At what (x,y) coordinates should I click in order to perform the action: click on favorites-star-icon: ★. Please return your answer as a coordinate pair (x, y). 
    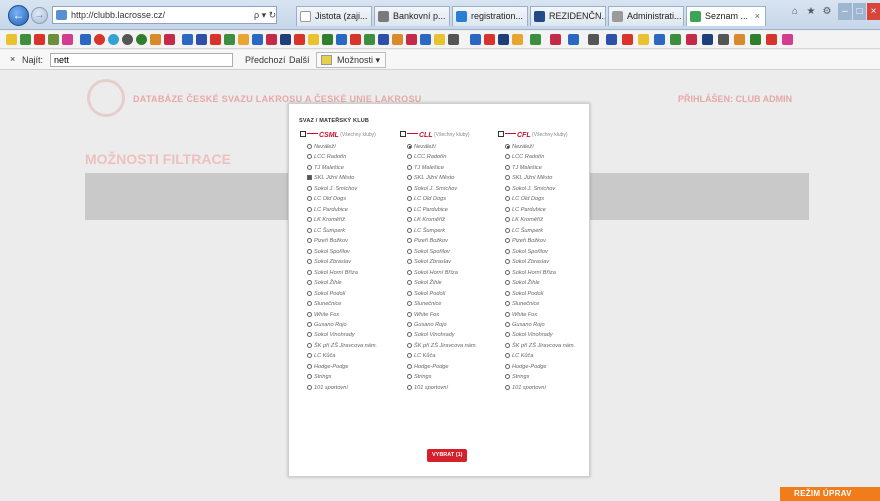
    Looking at the image, I should click on (811, 11).